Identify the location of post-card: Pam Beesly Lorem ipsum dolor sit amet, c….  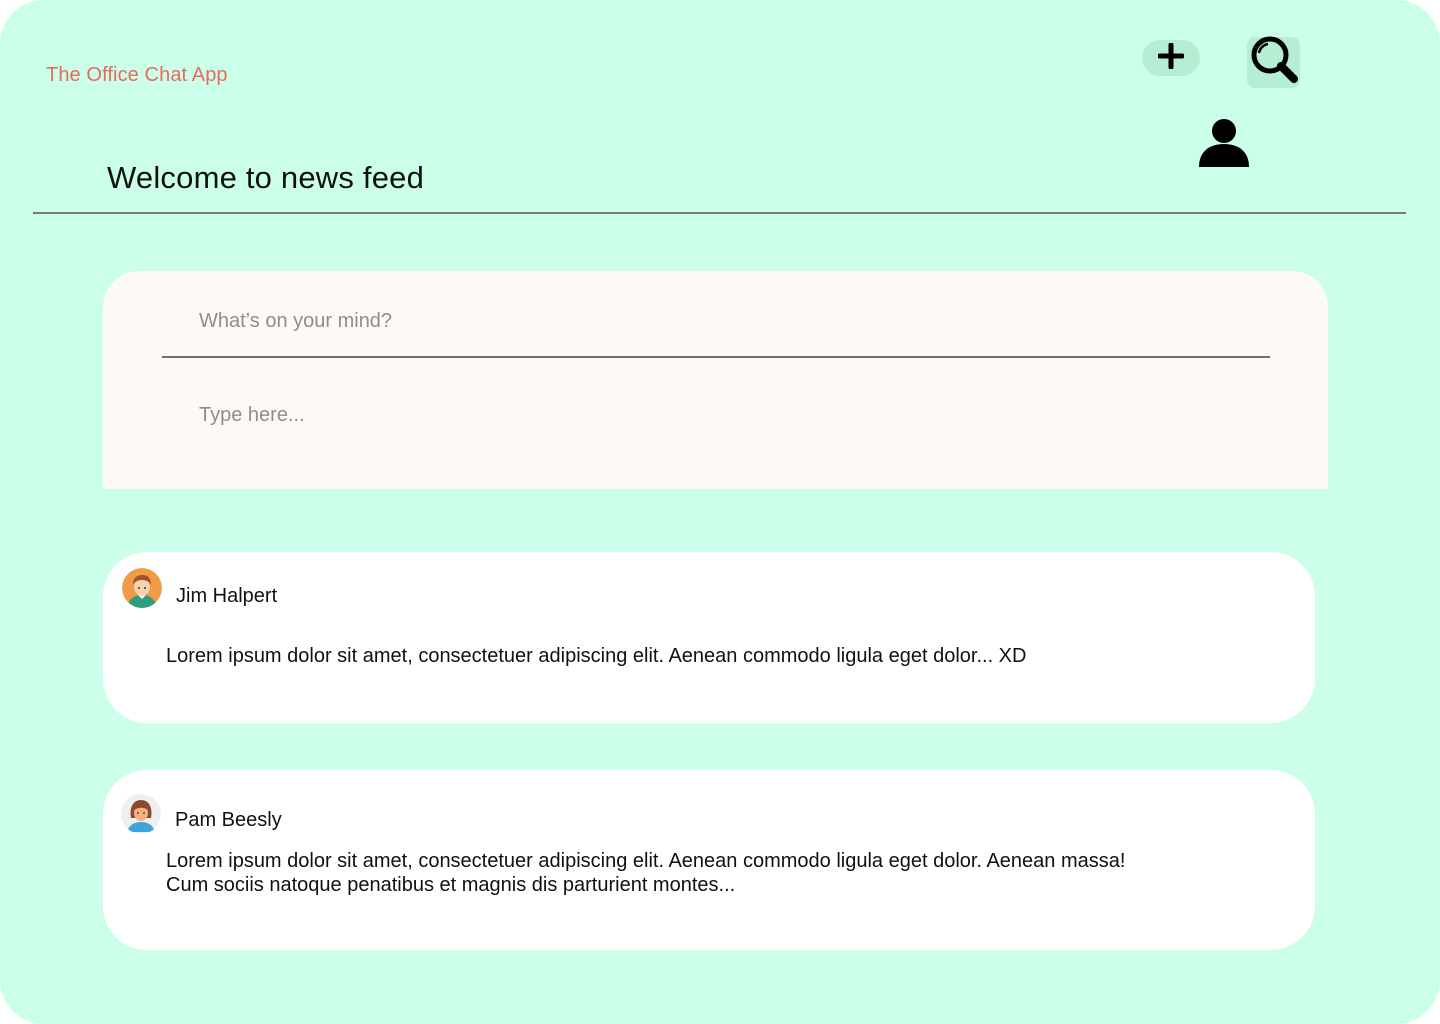
(709, 860).